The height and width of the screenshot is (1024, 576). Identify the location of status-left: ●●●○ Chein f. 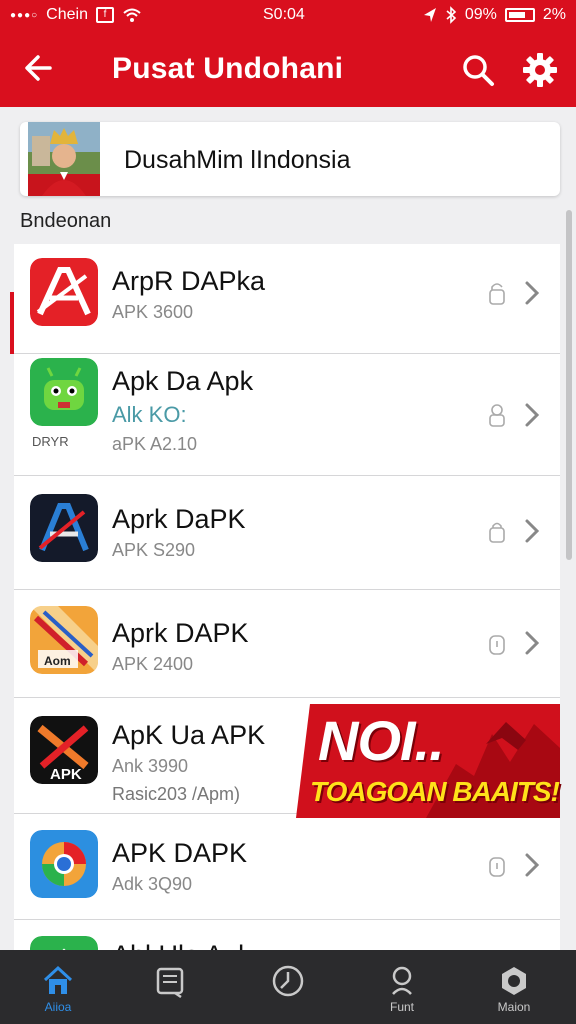
(76, 15).